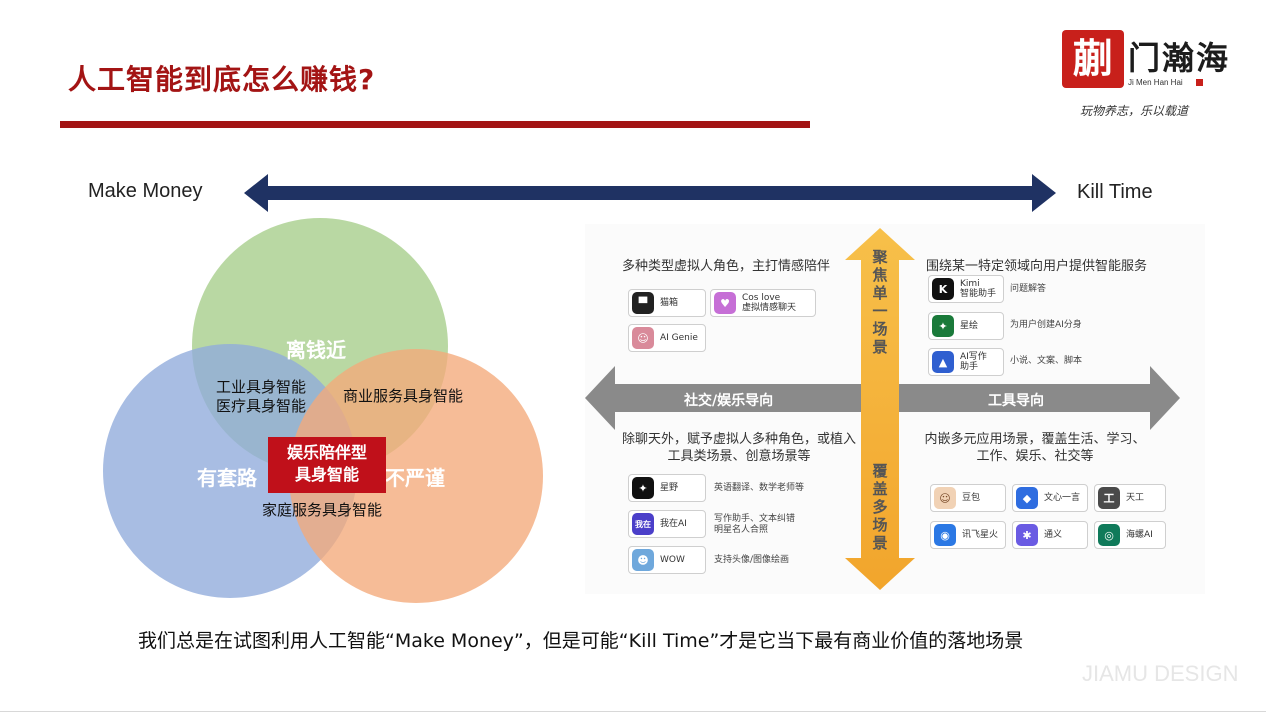  What do you see at coordinates (1027, 498) in the screenshot?
I see `wenxin-icon: ◆` at bounding box center [1027, 498].